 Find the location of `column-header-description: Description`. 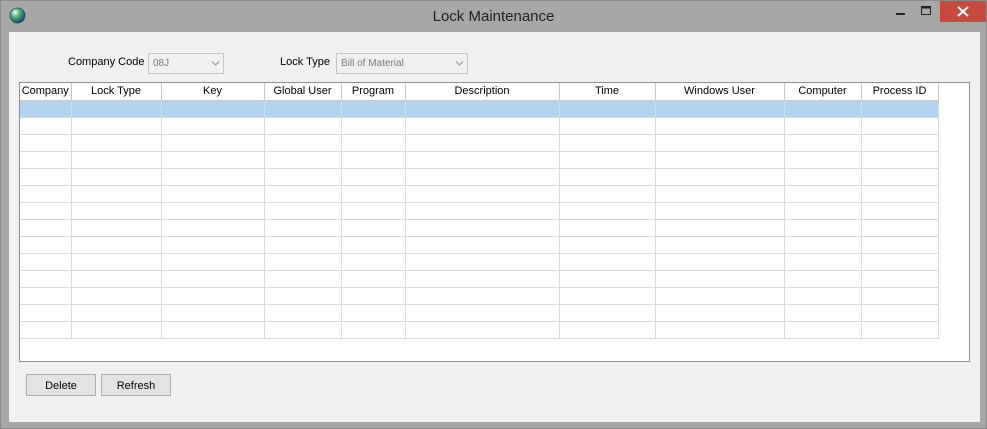

column-header-description: Description is located at coordinates (482, 92).